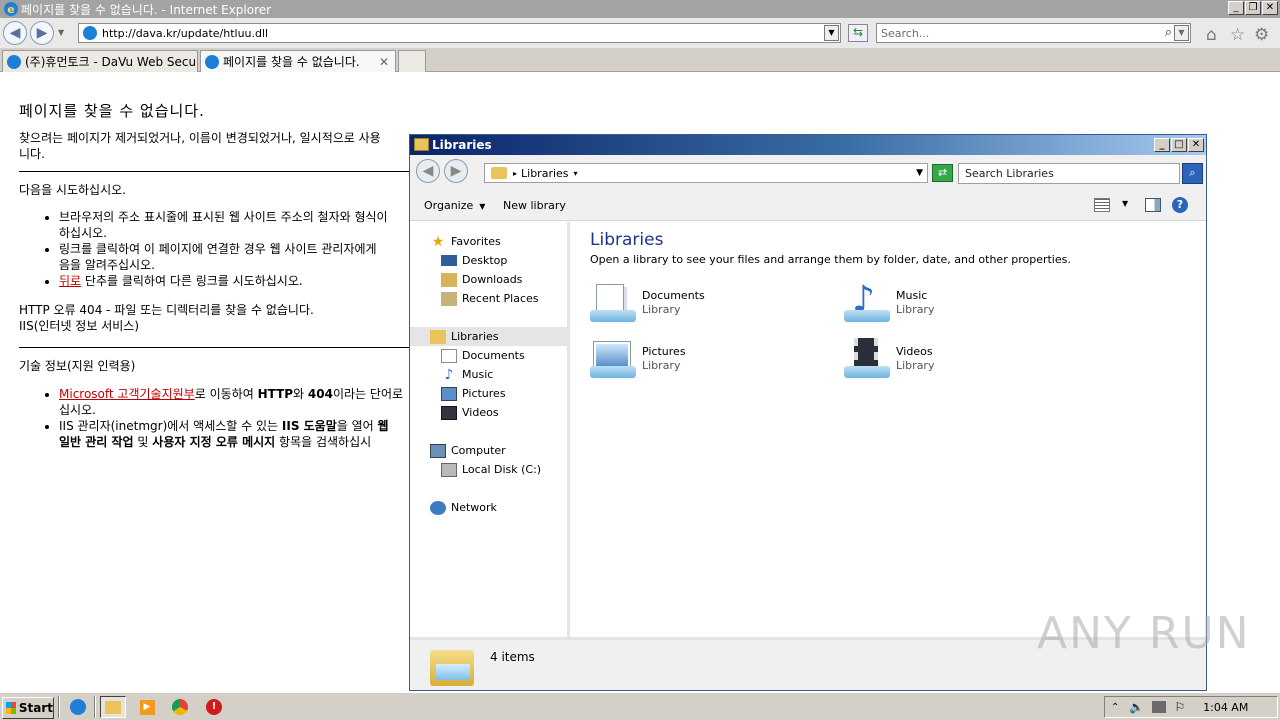  What do you see at coordinates (11, 9) in the screenshot?
I see `ie-logo-icon: e` at bounding box center [11, 9].